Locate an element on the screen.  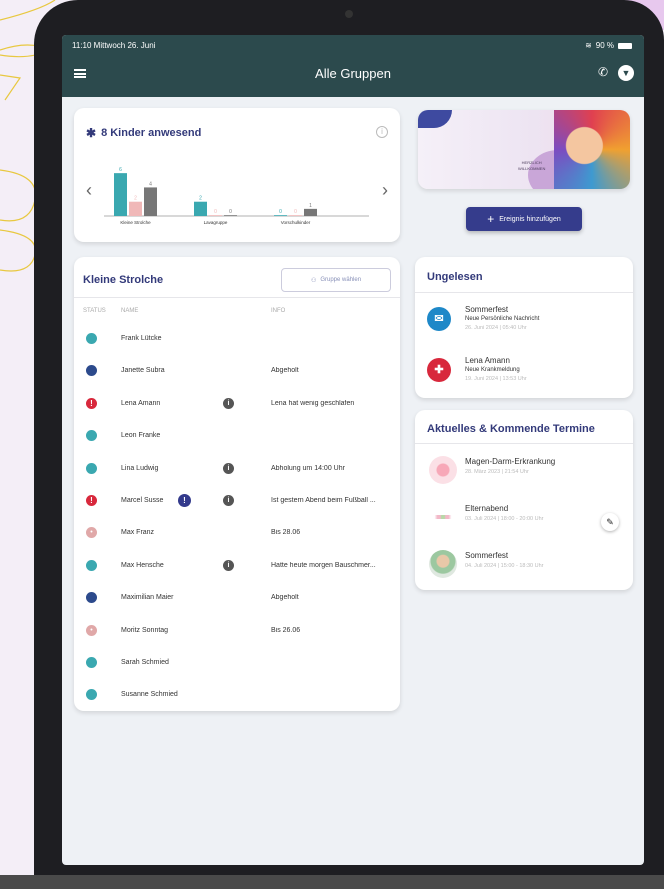
status-indicators: ≋ 90 % is located at coordinates (608, 45).